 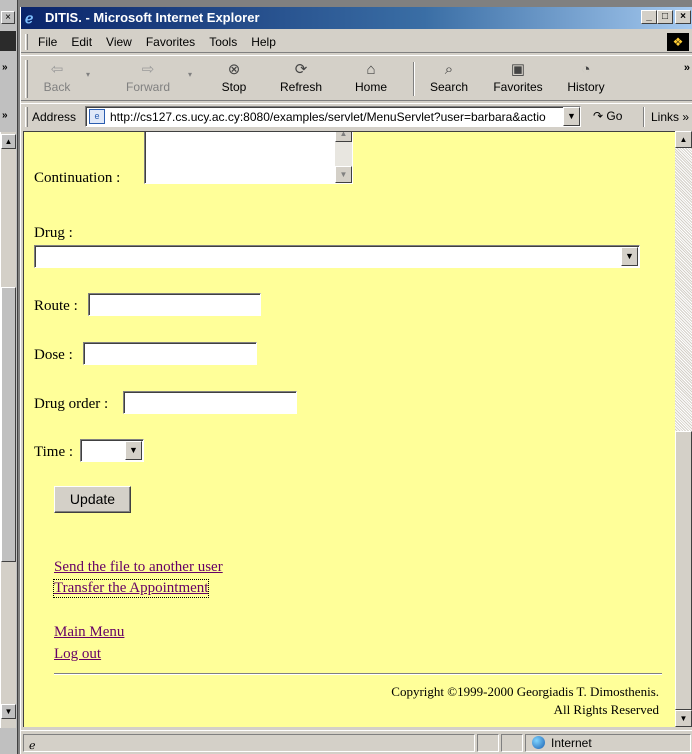 What do you see at coordinates (665, 117) in the screenshot?
I see `links-label: Links` at bounding box center [665, 117].